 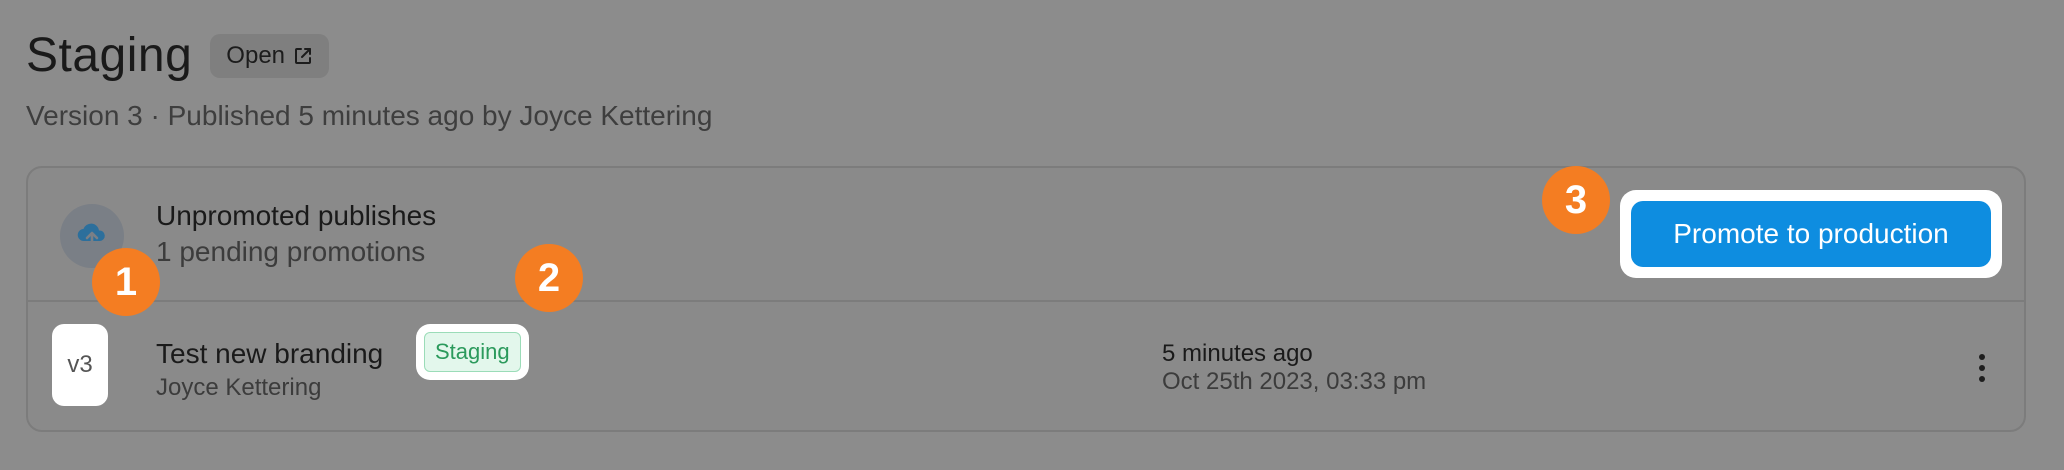 I want to click on version-author: Joyce Kettering, so click(x=239, y=387).